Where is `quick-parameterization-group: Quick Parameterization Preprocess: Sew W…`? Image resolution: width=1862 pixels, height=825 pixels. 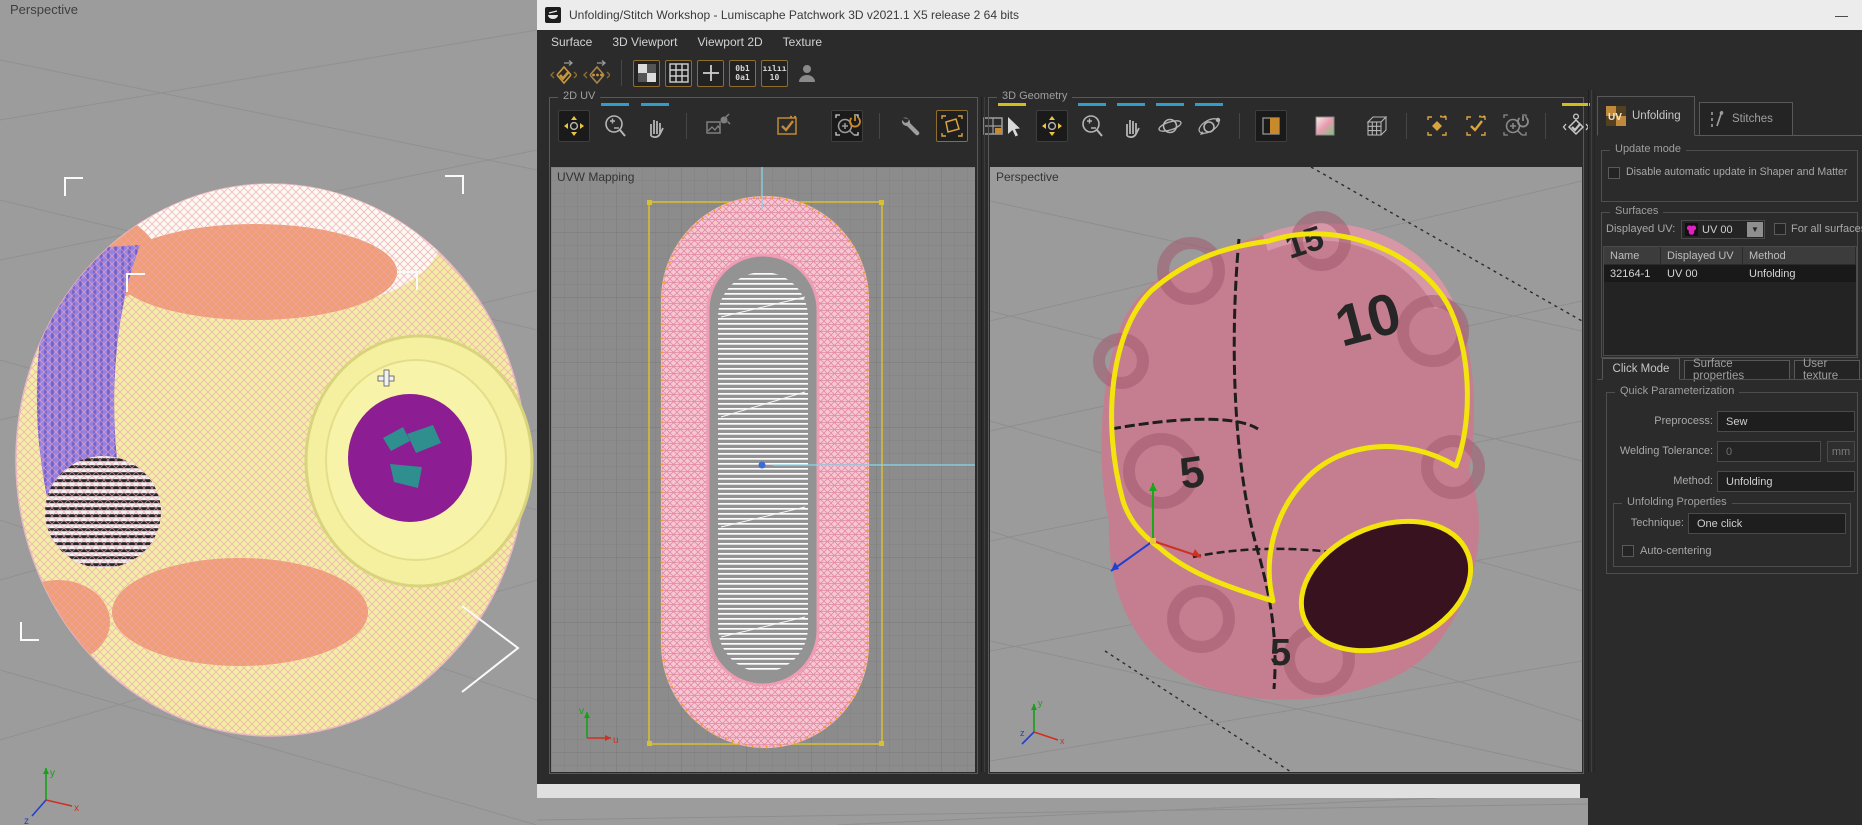 quick-parameterization-group: Quick Parameterization Preprocess: Sew W… is located at coordinates (1732, 479).